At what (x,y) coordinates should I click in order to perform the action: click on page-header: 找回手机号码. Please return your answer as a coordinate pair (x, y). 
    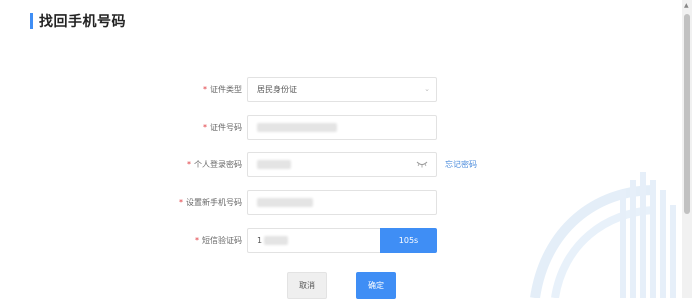
    Looking at the image, I should click on (78, 21).